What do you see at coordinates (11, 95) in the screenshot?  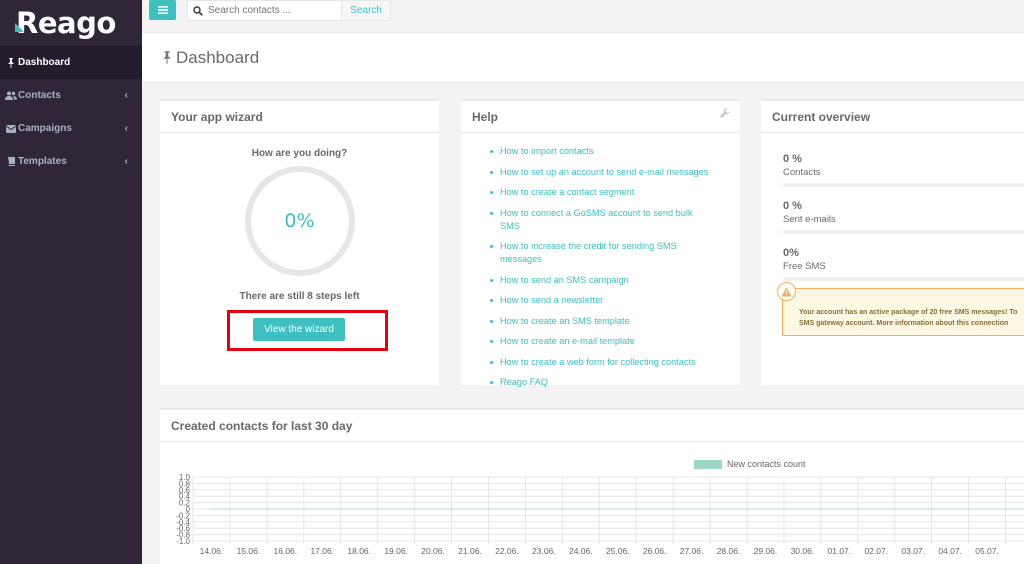 I see `users-icon` at bounding box center [11, 95].